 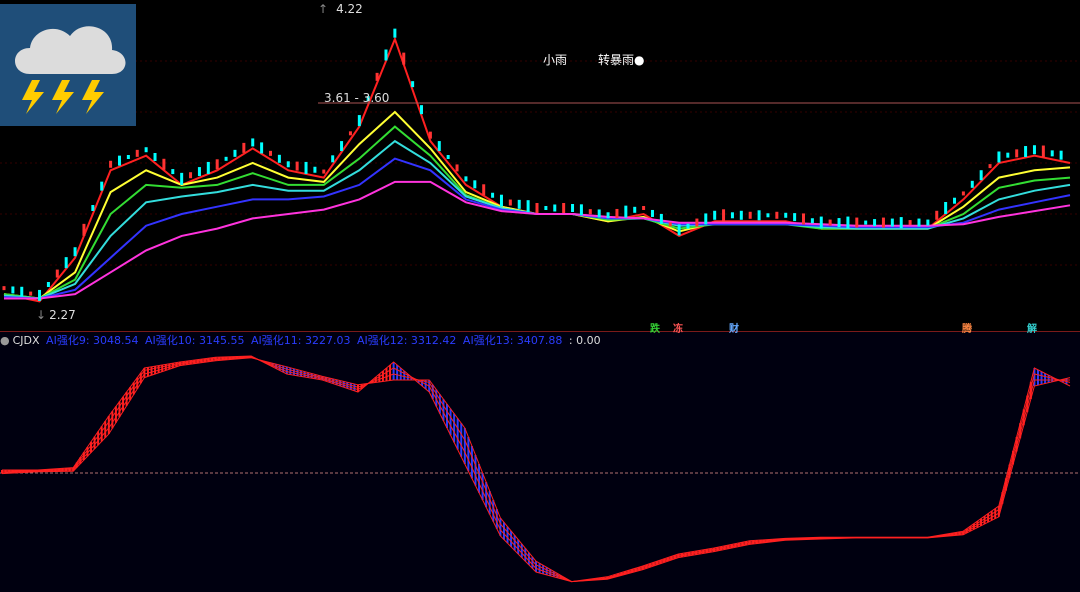 I want to click on storm-cloud-lightning-icon, so click(x=68, y=65).